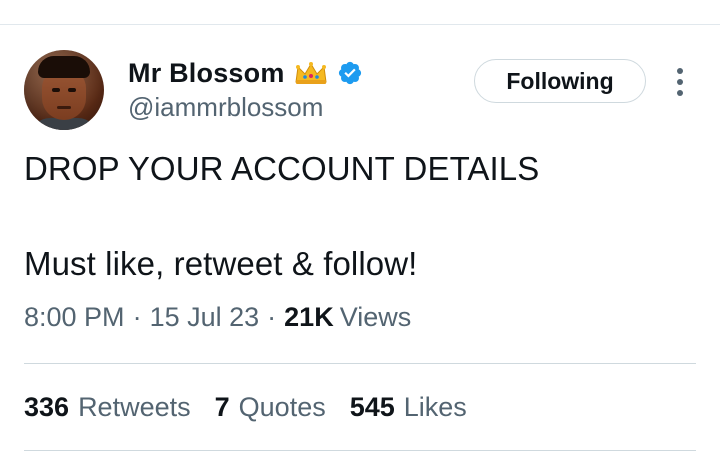 The image size is (720, 470). I want to click on more-options-icon, so click(680, 82).